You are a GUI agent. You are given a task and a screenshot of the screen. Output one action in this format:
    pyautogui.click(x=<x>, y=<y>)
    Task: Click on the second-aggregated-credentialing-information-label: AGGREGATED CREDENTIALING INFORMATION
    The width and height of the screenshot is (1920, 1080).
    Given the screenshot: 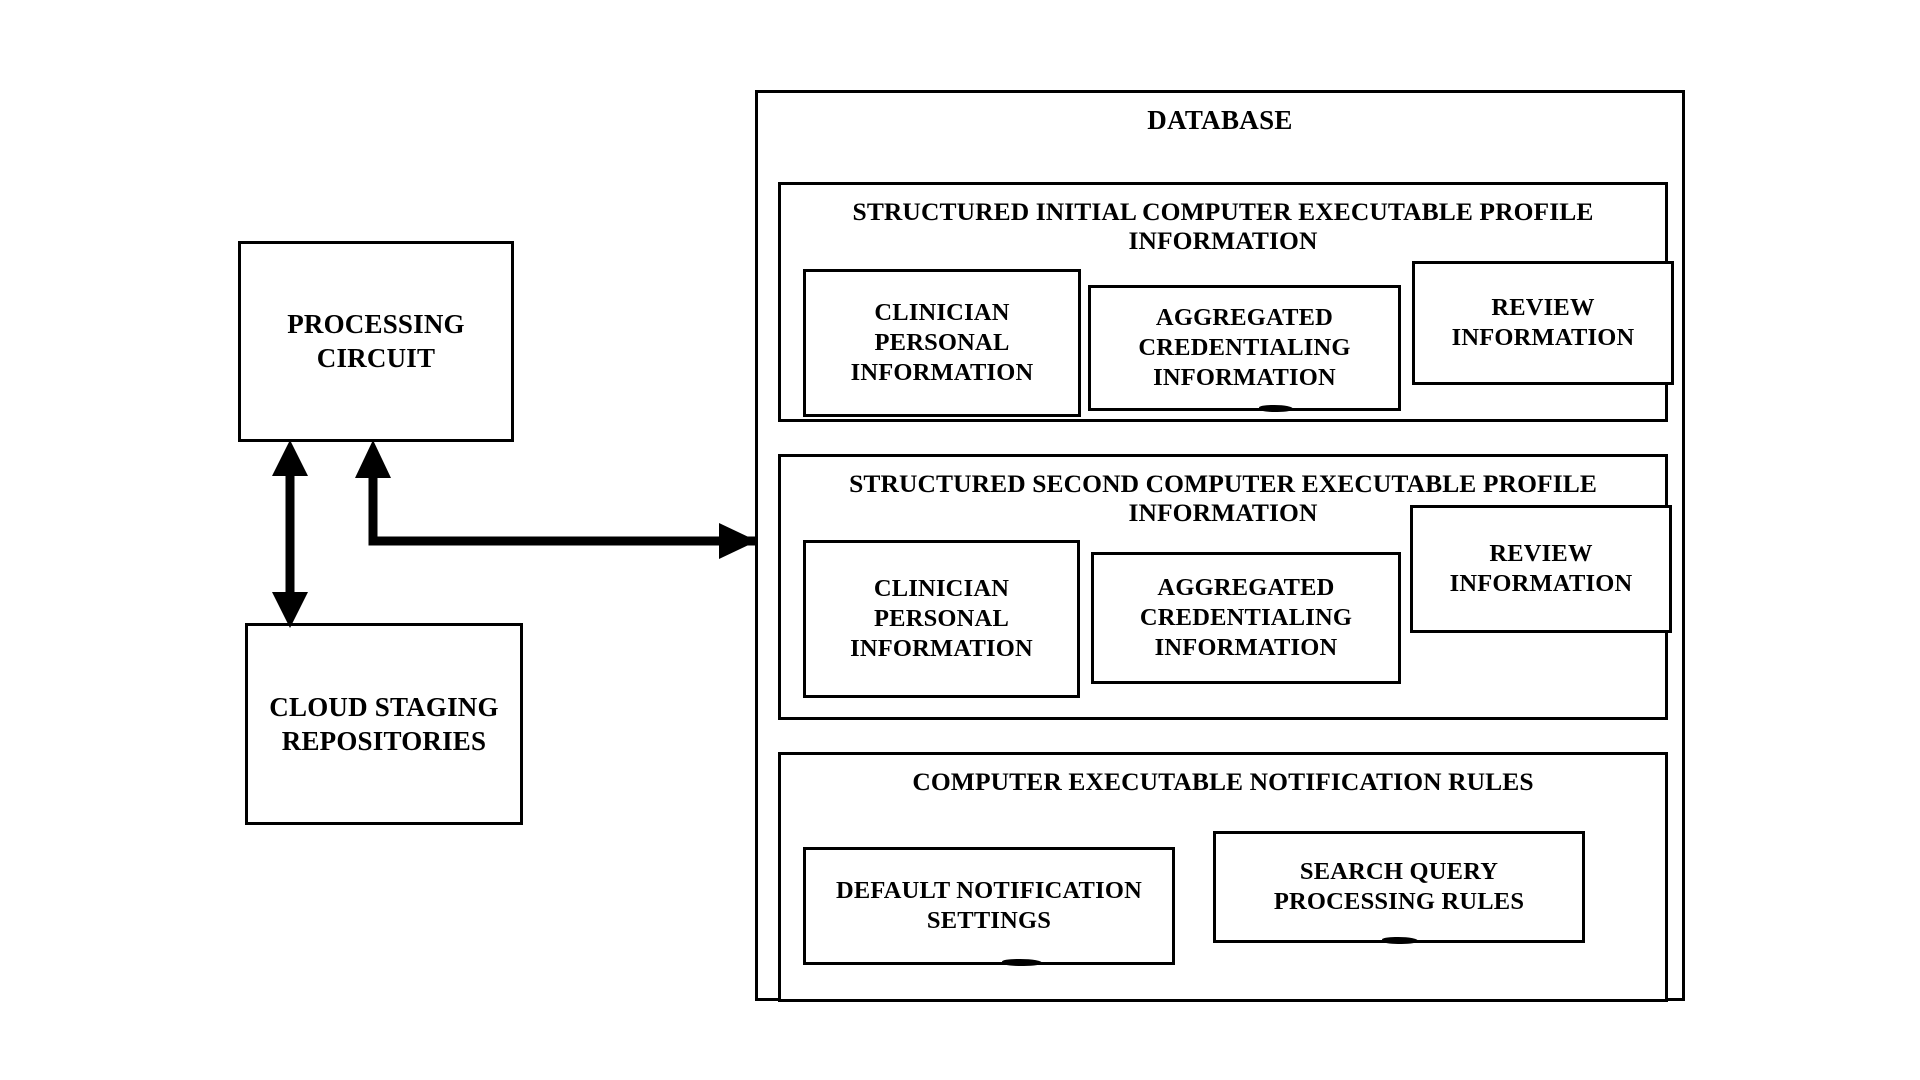 What is the action you would take?
    pyautogui.click(x=1246, y=617)
    